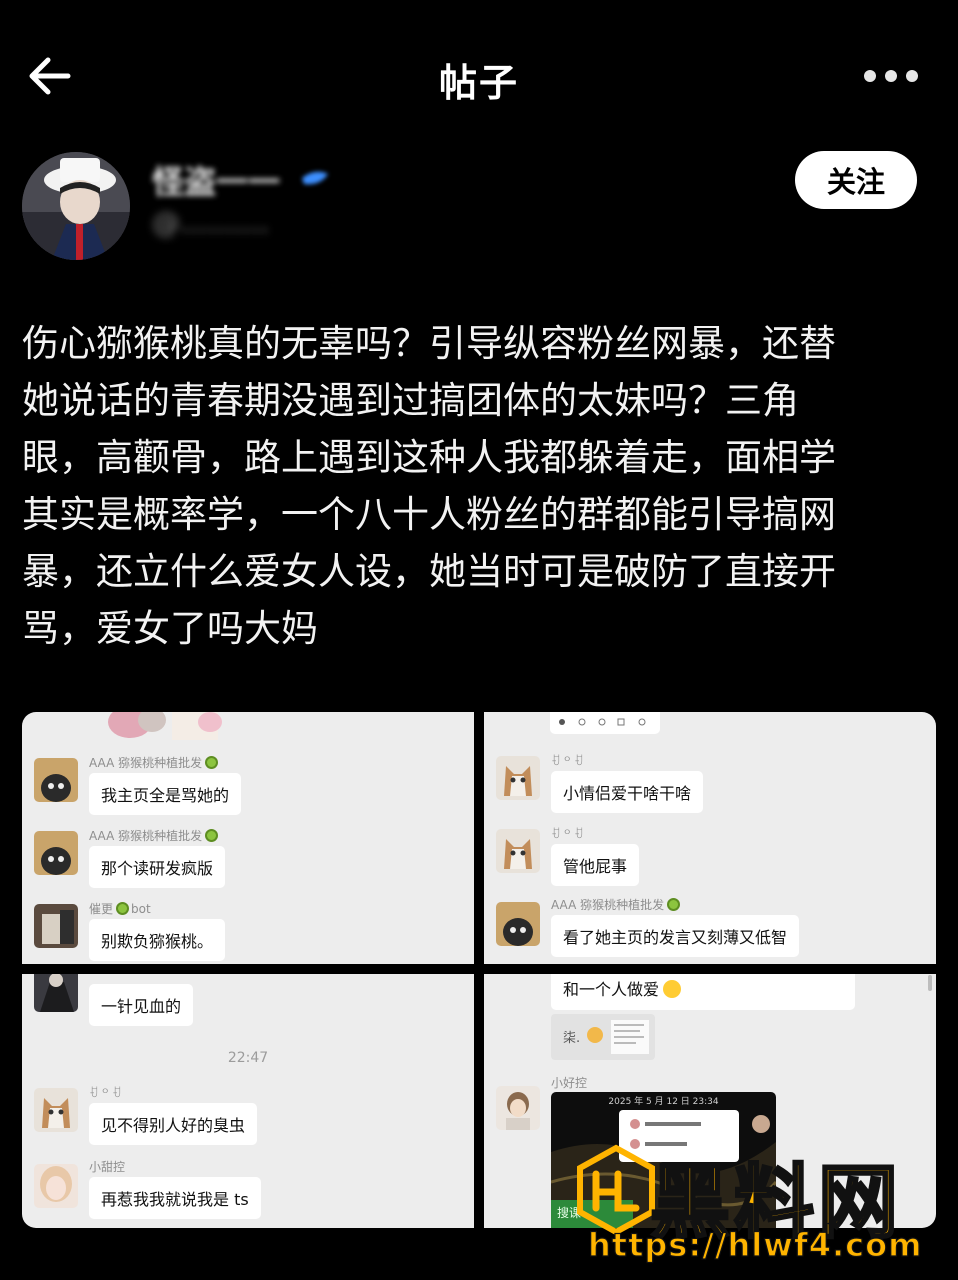  Describe the element at coordinates (478, 83) in the screenshot. I see `page-title: 帖子` at that location.